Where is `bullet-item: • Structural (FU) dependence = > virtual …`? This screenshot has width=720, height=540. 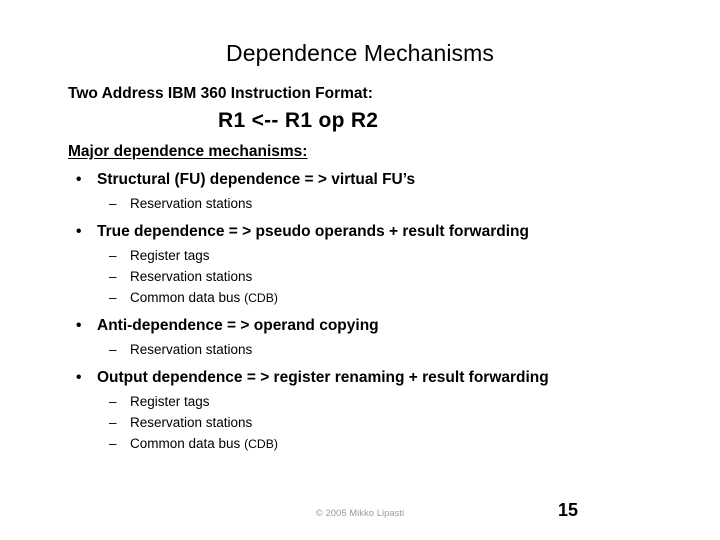
bullet-item: • Structural (FU) dependence = > virtual … is located at coordinates (368, 179).